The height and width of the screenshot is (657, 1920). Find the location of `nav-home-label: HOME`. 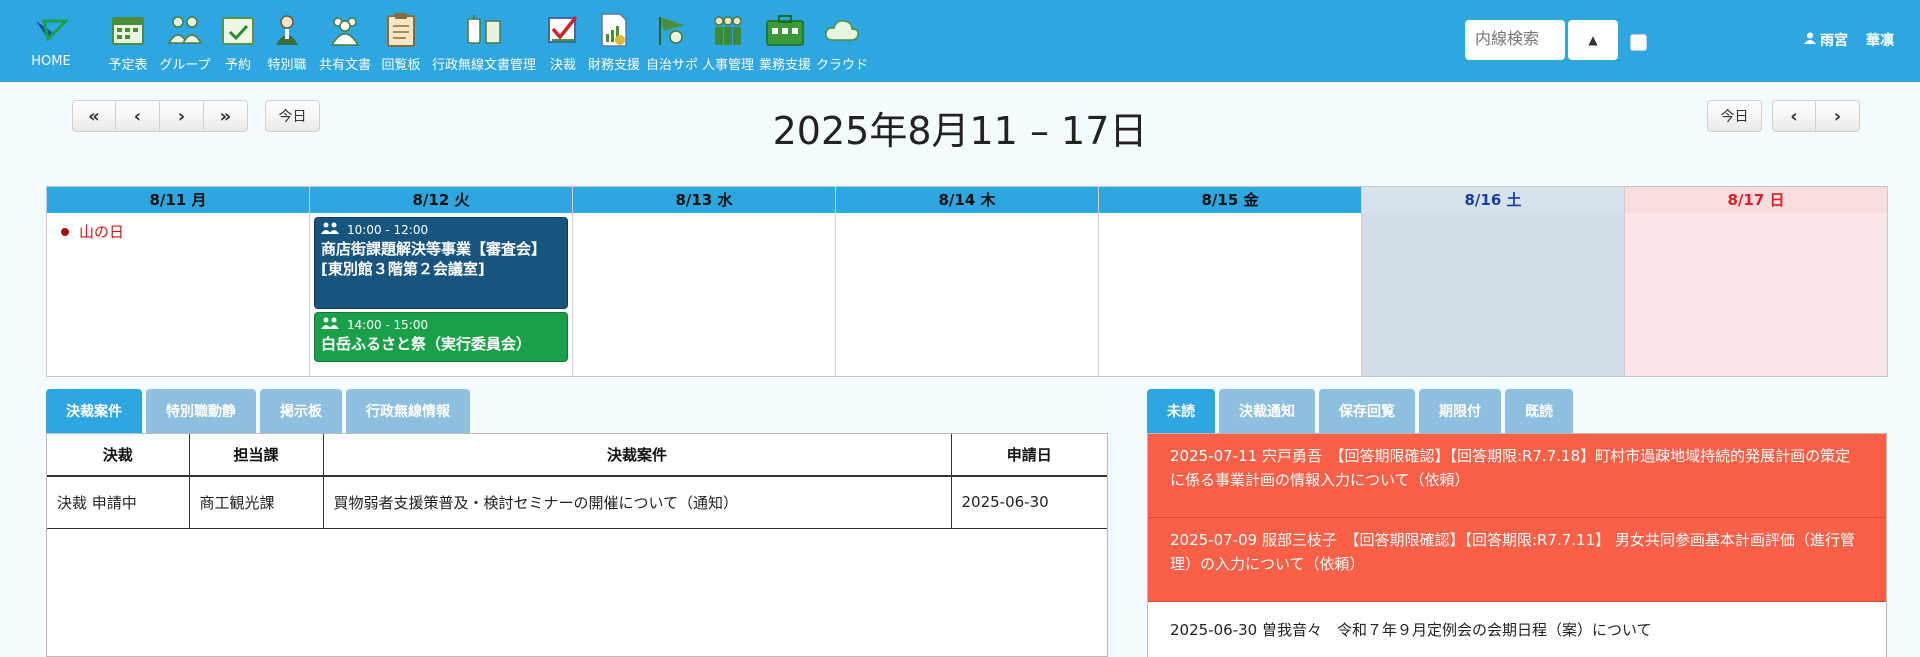

nav-home-label: HOME is located at coordinates (51, 61).